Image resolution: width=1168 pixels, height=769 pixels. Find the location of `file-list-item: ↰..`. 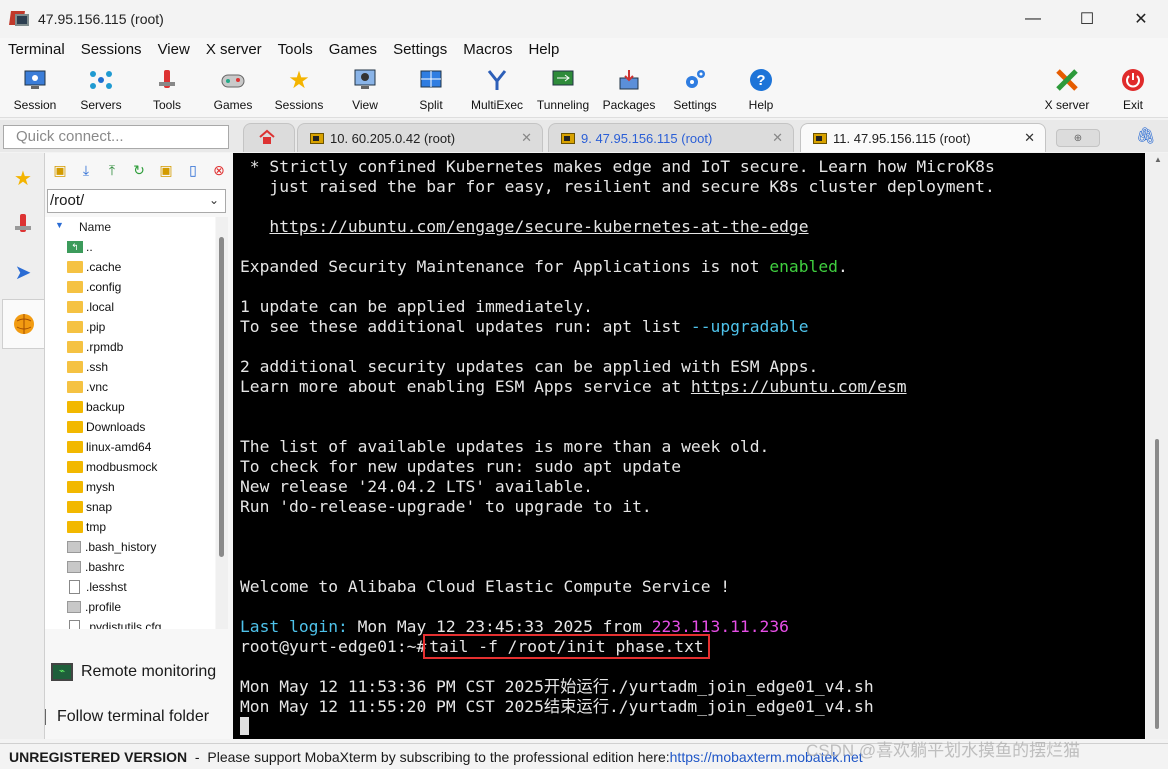

file-list-item: ↰.. is located at coordinates (130, 247).